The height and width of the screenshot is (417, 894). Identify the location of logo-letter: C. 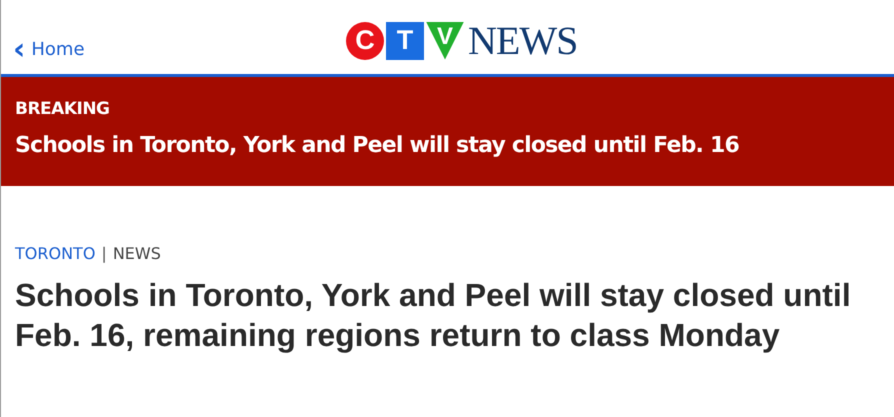
(365, 41).